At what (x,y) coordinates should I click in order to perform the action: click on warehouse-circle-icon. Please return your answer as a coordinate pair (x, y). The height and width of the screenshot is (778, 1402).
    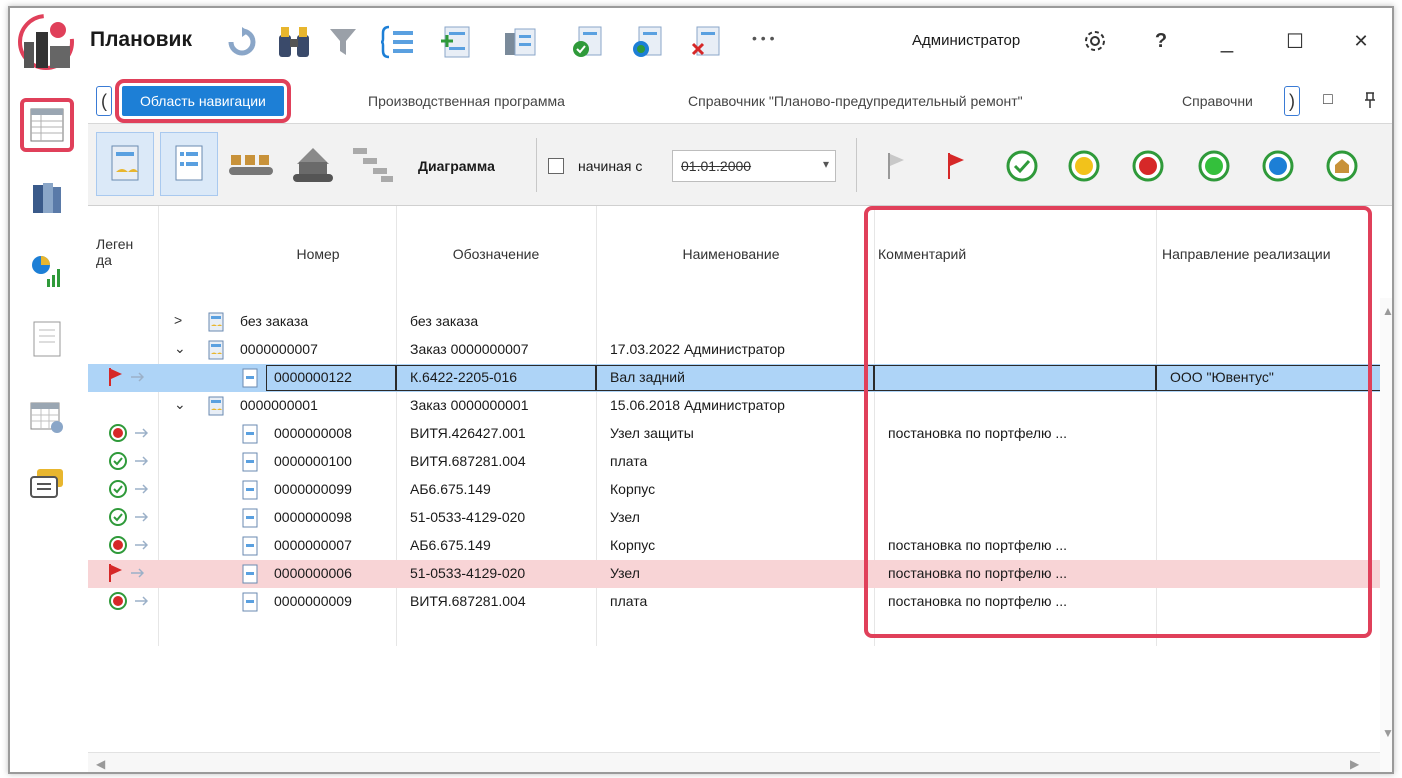
    Looking at the image, I should click on (1342, 166).